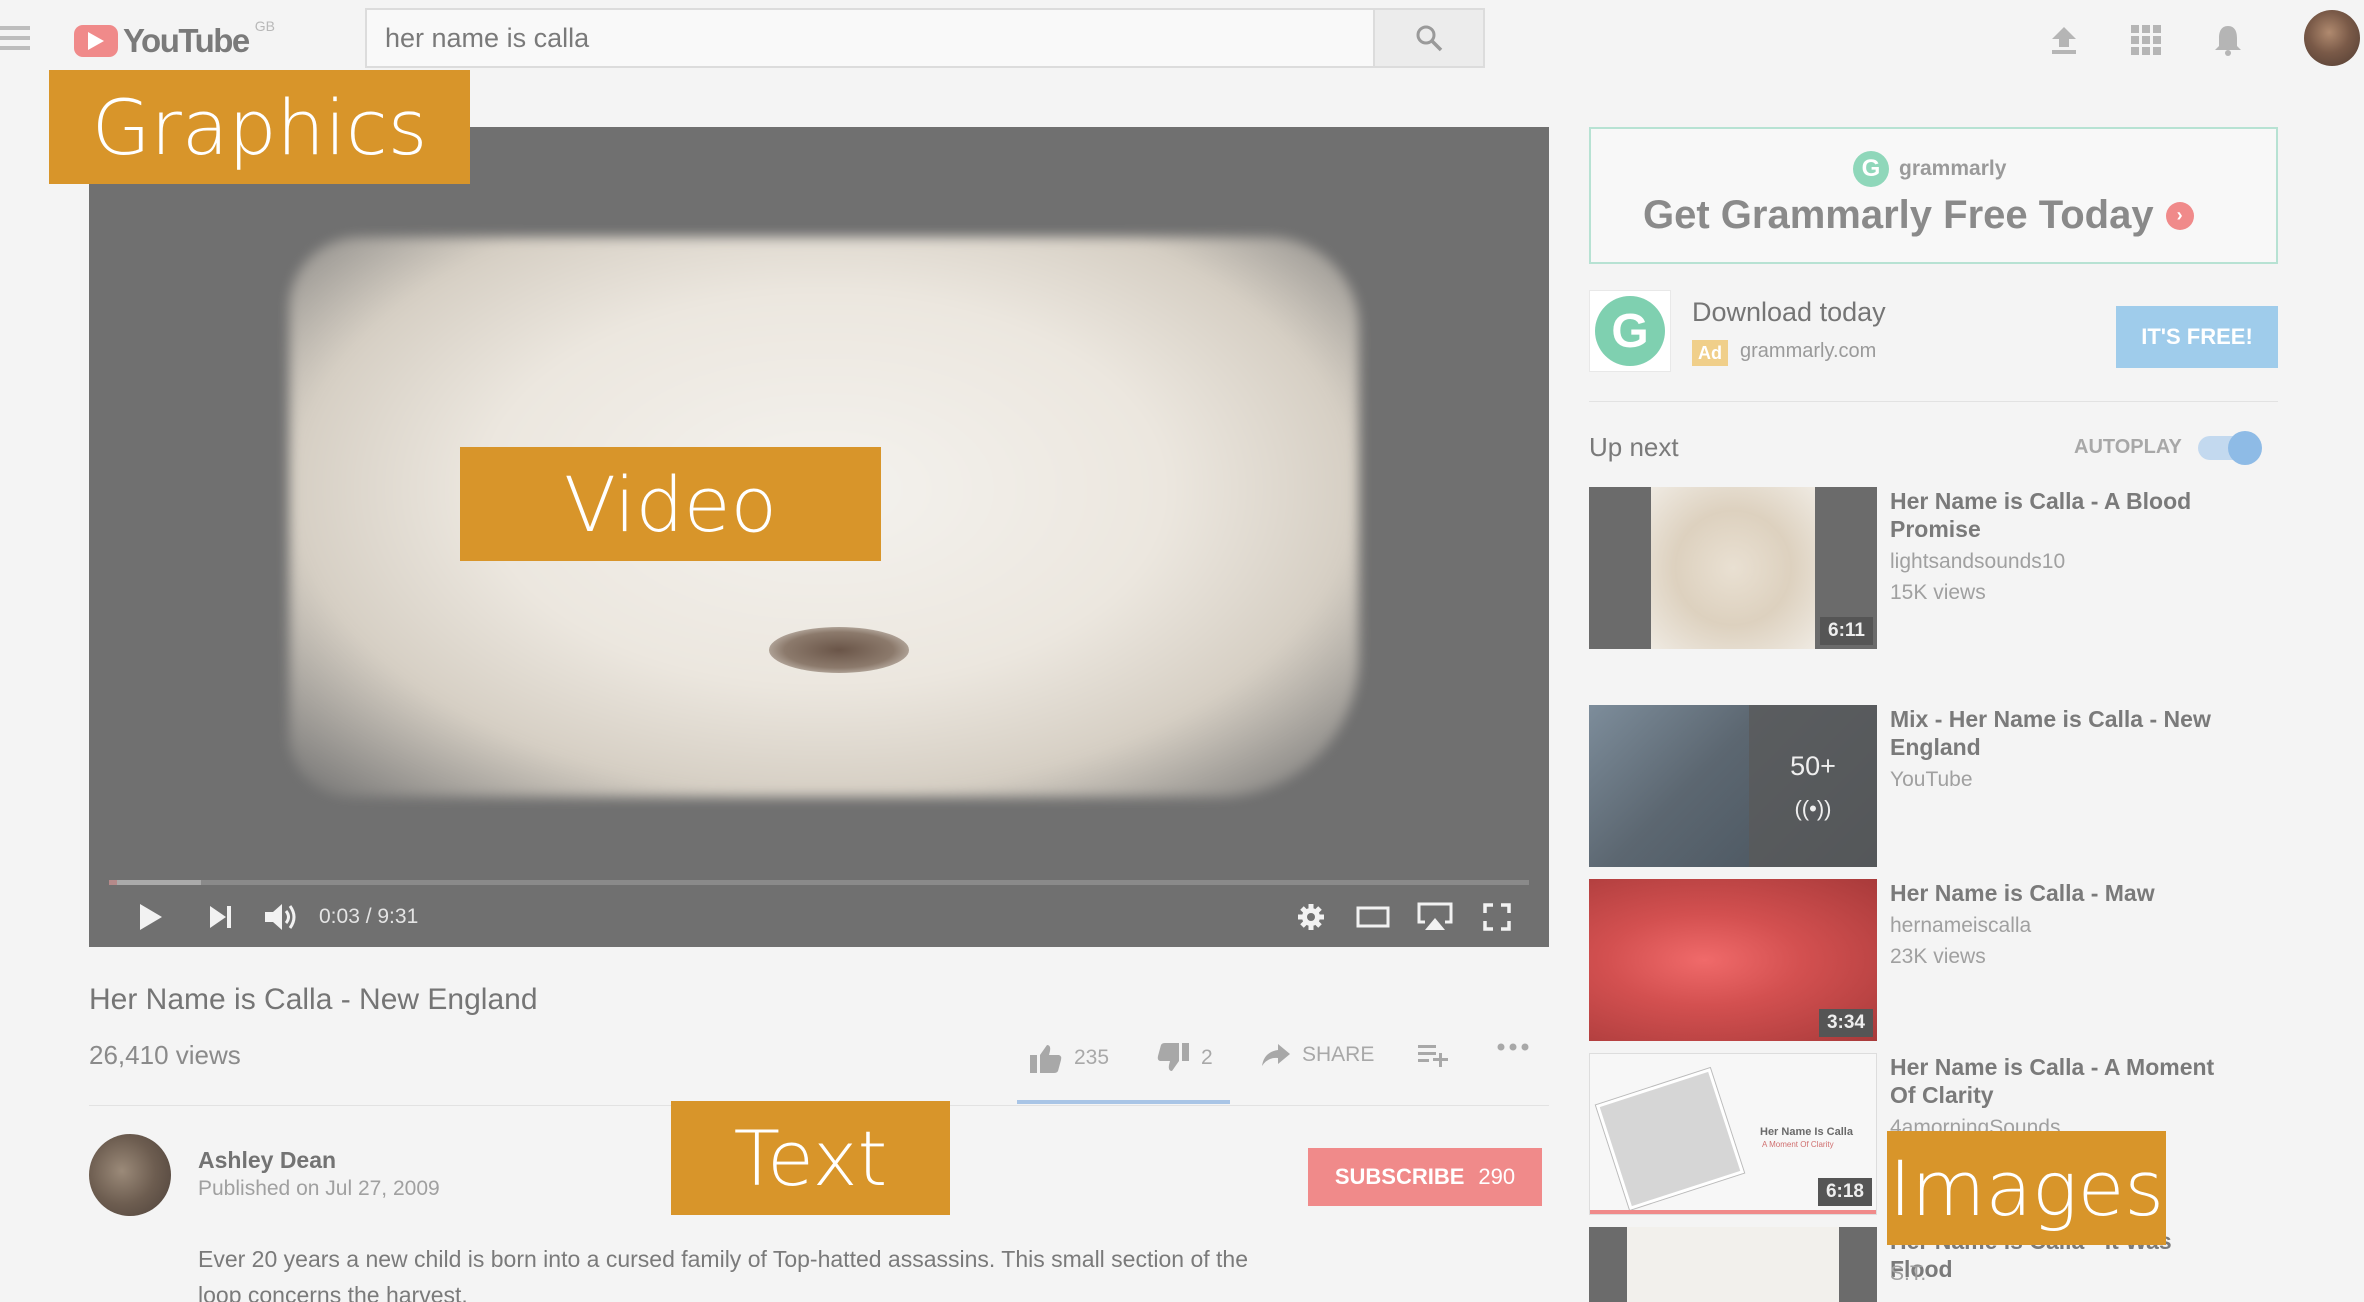 The image size is (2364, 1302). Describe the element at coordinates (1938, 592) in the screenshot. I see `up-next-views: 15K views` at that location.